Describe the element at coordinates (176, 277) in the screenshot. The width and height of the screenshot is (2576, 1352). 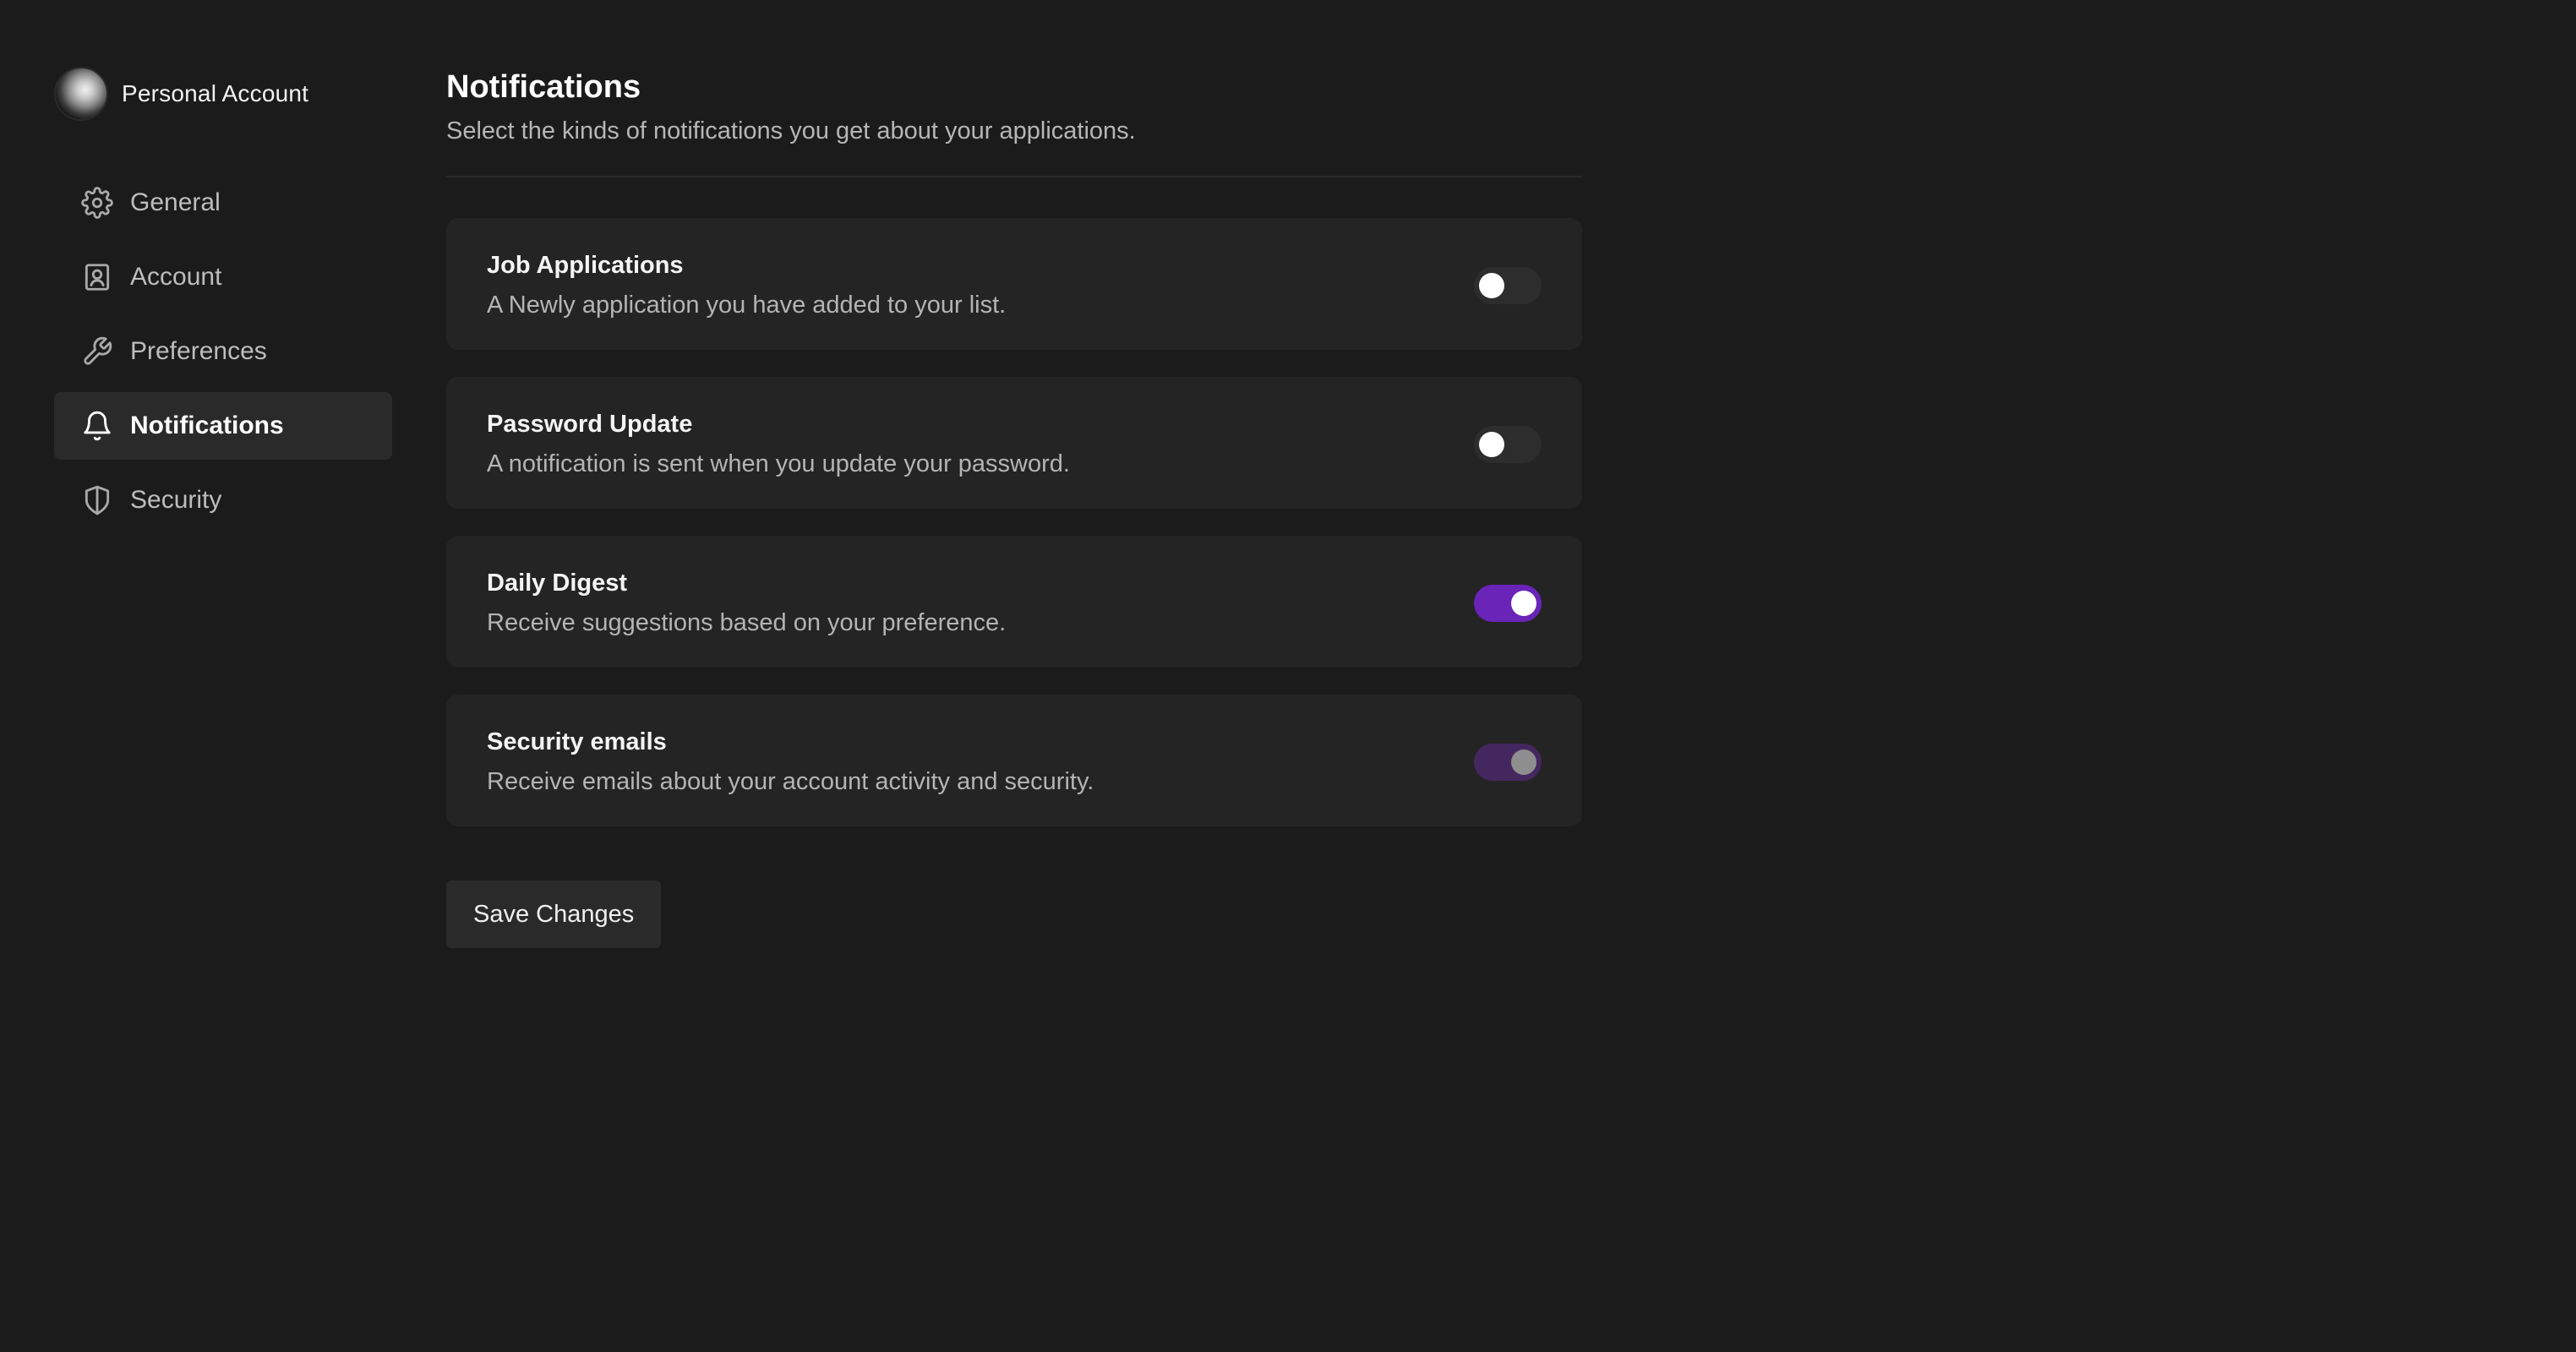
I see `sidebar-item-label: Account` at that location.